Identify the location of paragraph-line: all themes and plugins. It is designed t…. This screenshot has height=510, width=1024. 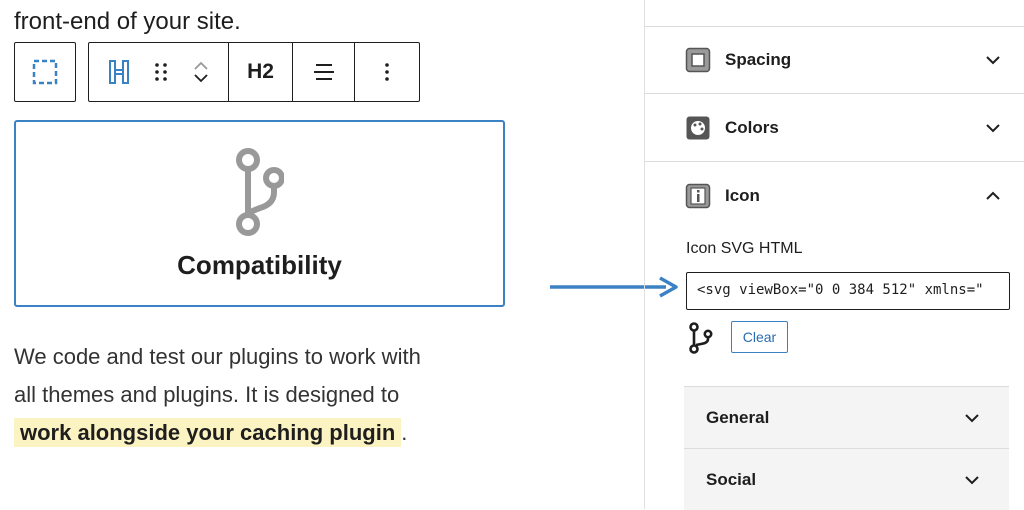
(207, 394).